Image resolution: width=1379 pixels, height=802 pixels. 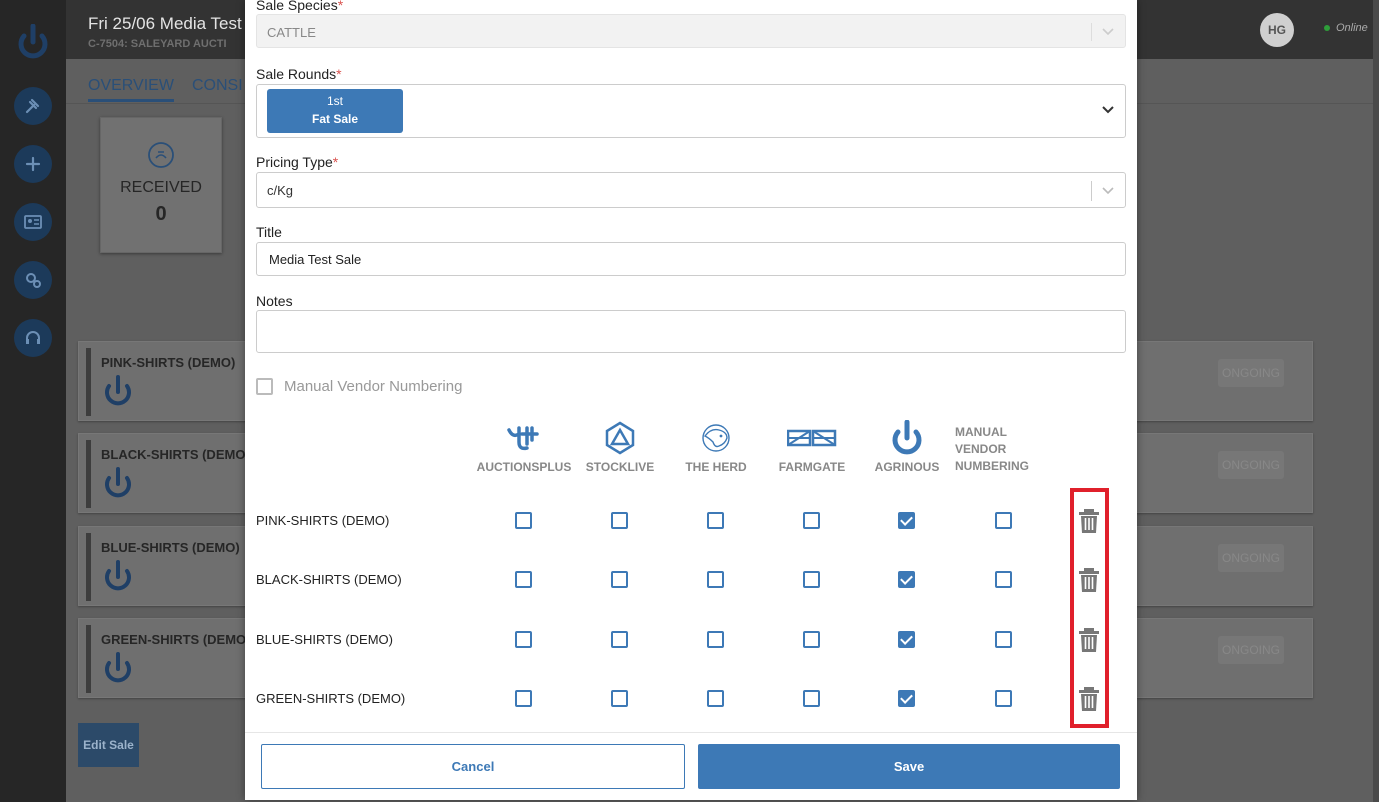 I want to click on manual-vendor-numbering-column-label: MANUAL VENDOR NUMBERING, so click(x=1003, y=449).